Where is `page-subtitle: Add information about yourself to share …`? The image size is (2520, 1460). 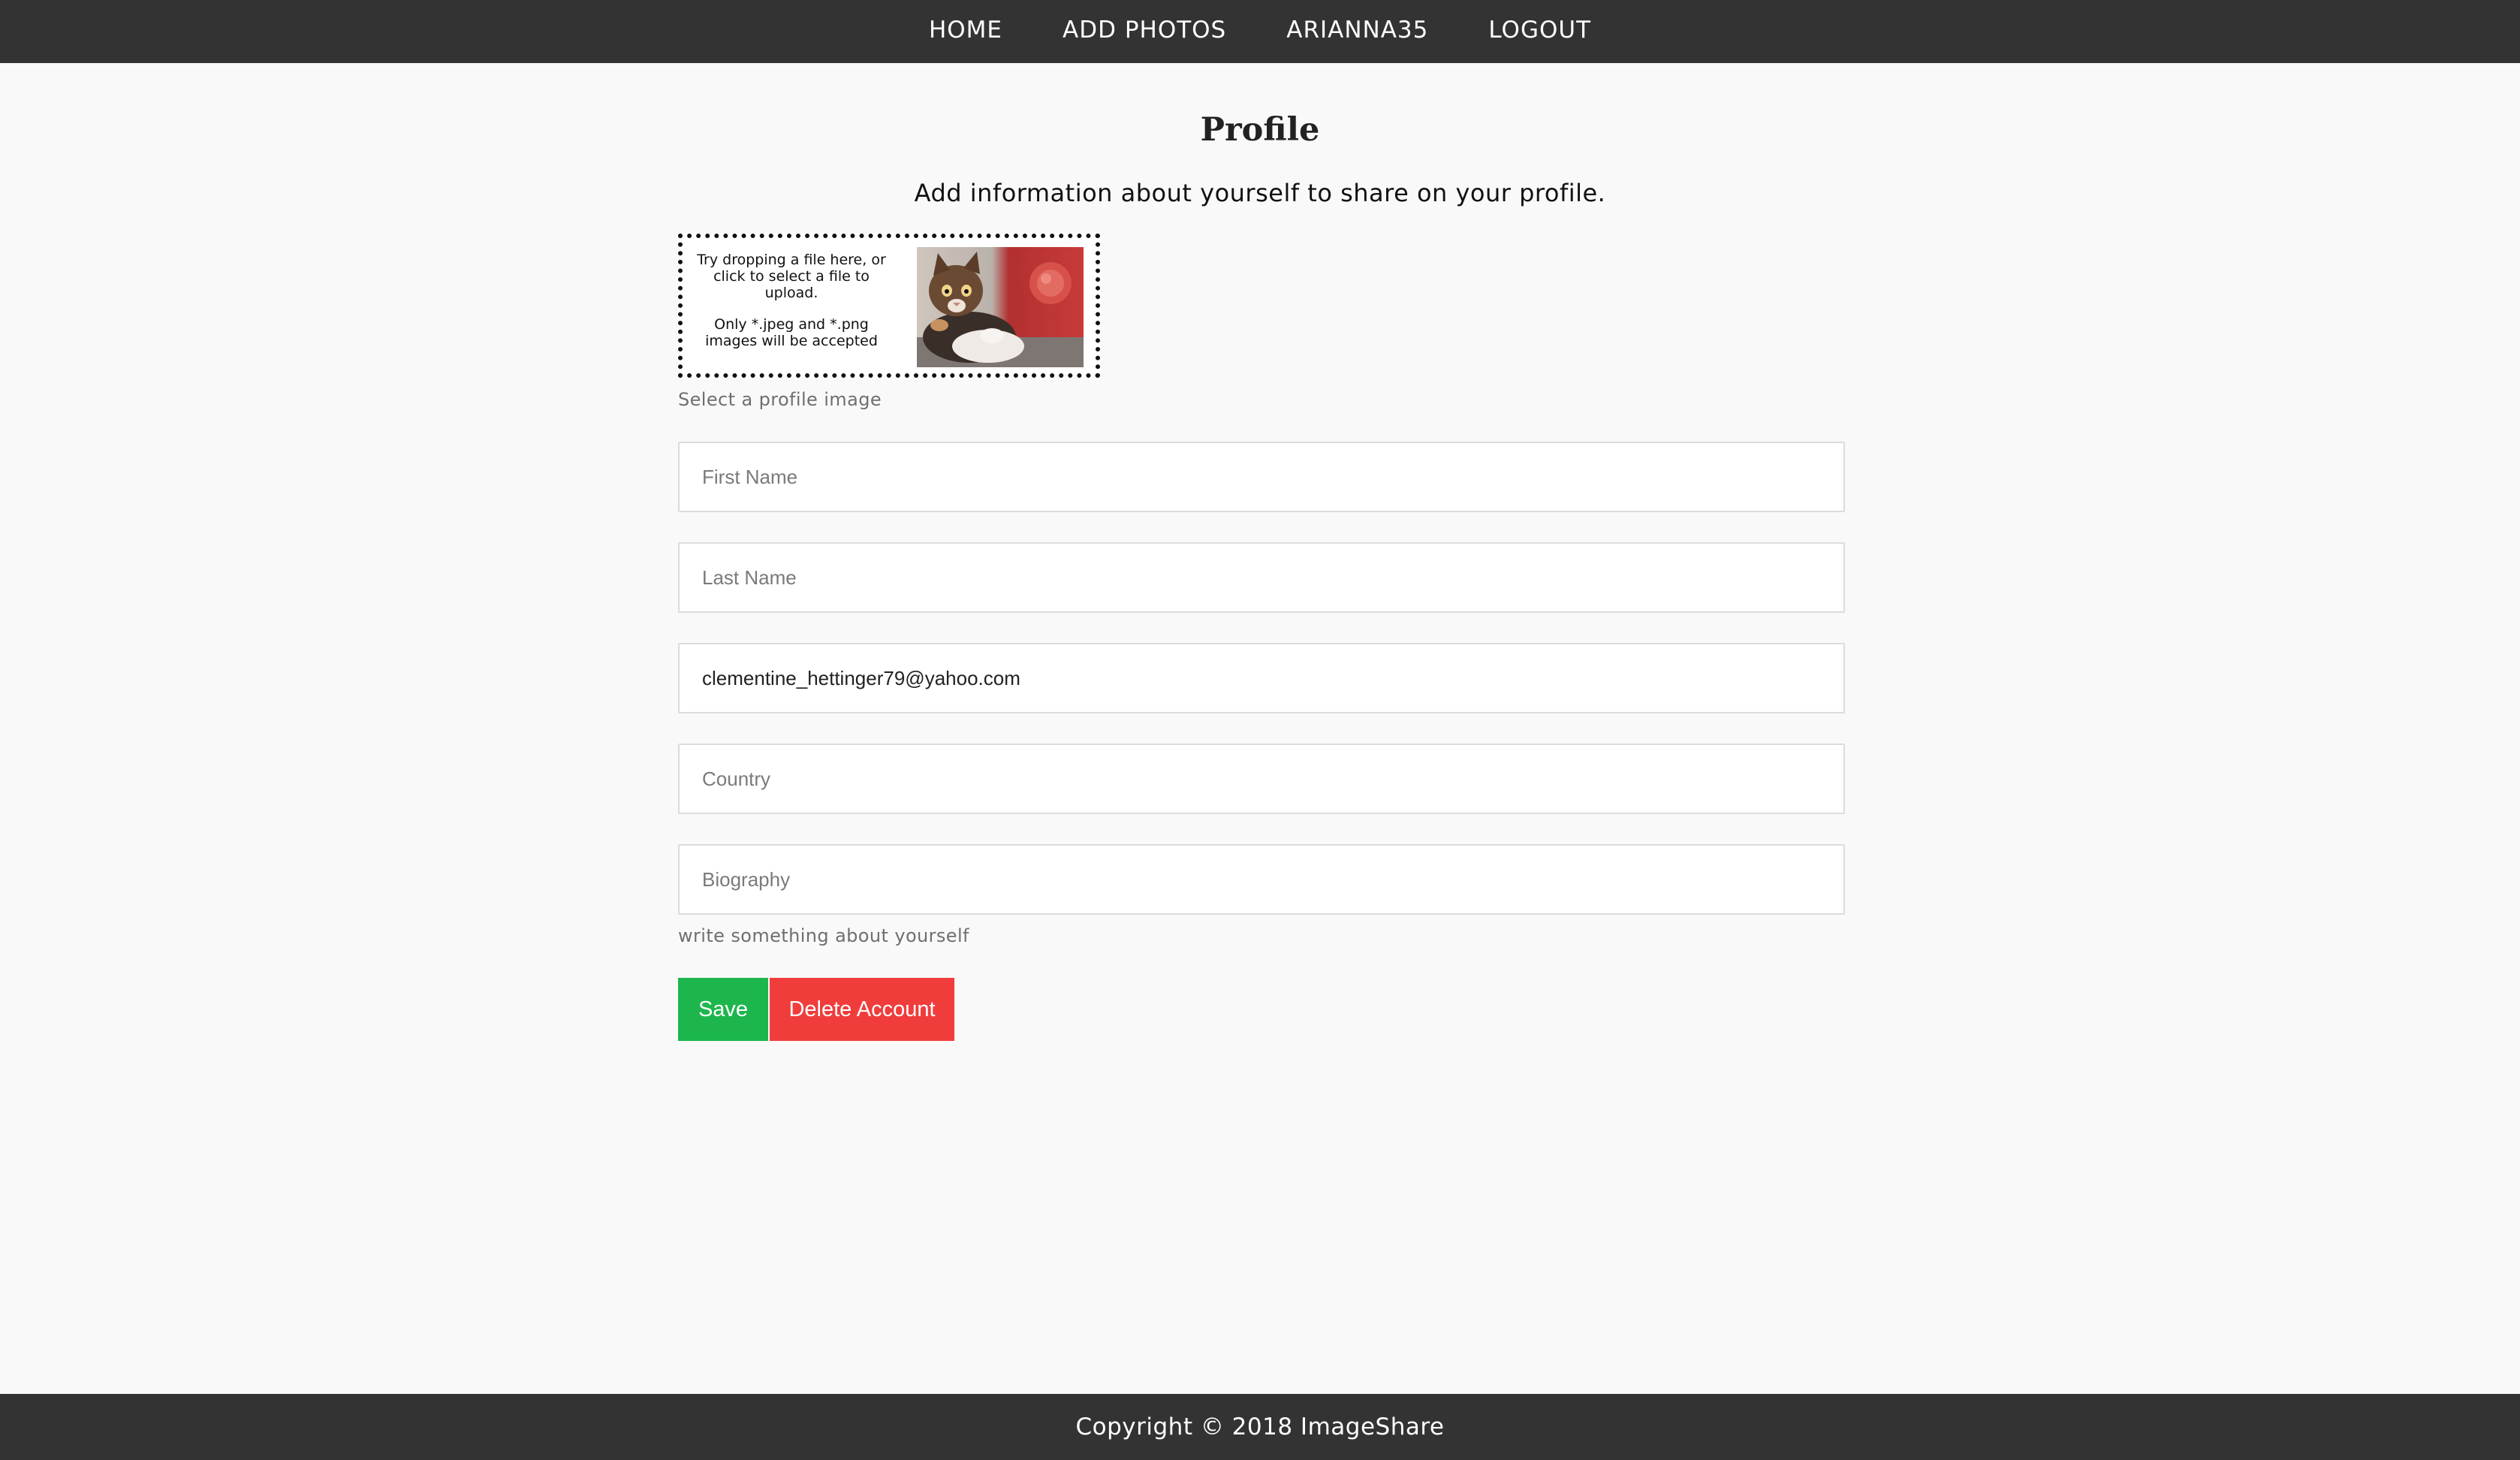 page-subtitle: Add information about yourself to share … is located at coordinates (1260, 193).